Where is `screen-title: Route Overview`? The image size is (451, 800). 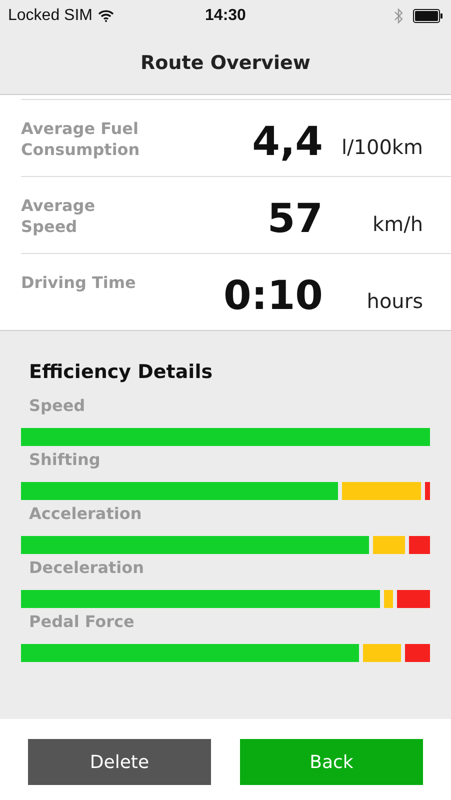 screen-title: Route Overview is located at coordinates (225, 63).